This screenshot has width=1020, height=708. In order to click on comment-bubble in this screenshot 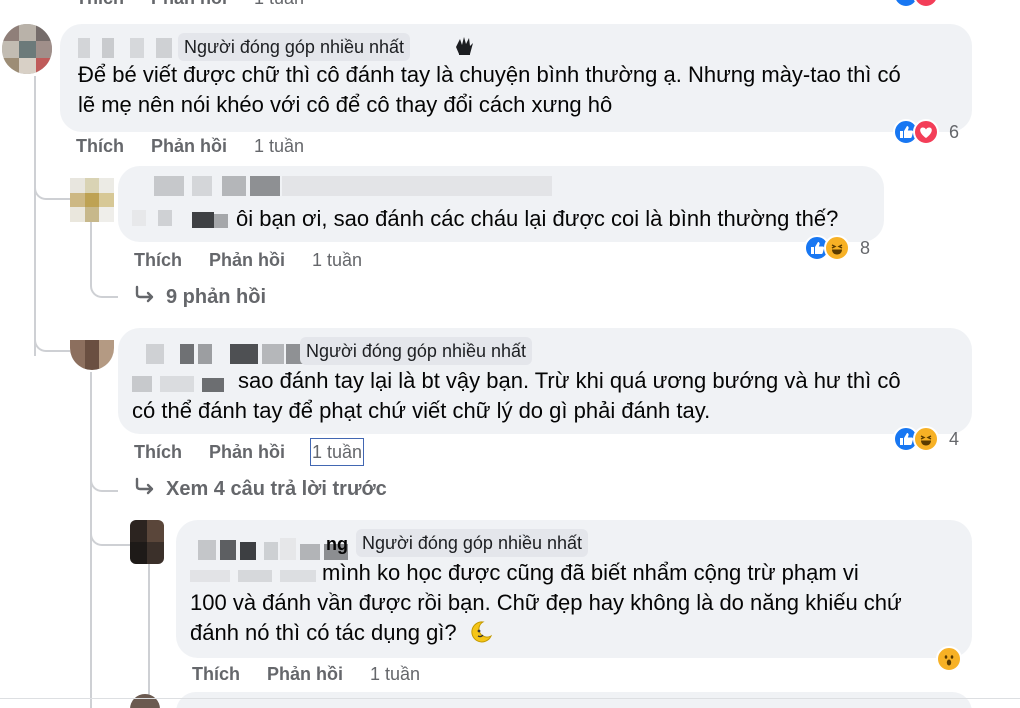, I will do `click(574, 700)`.